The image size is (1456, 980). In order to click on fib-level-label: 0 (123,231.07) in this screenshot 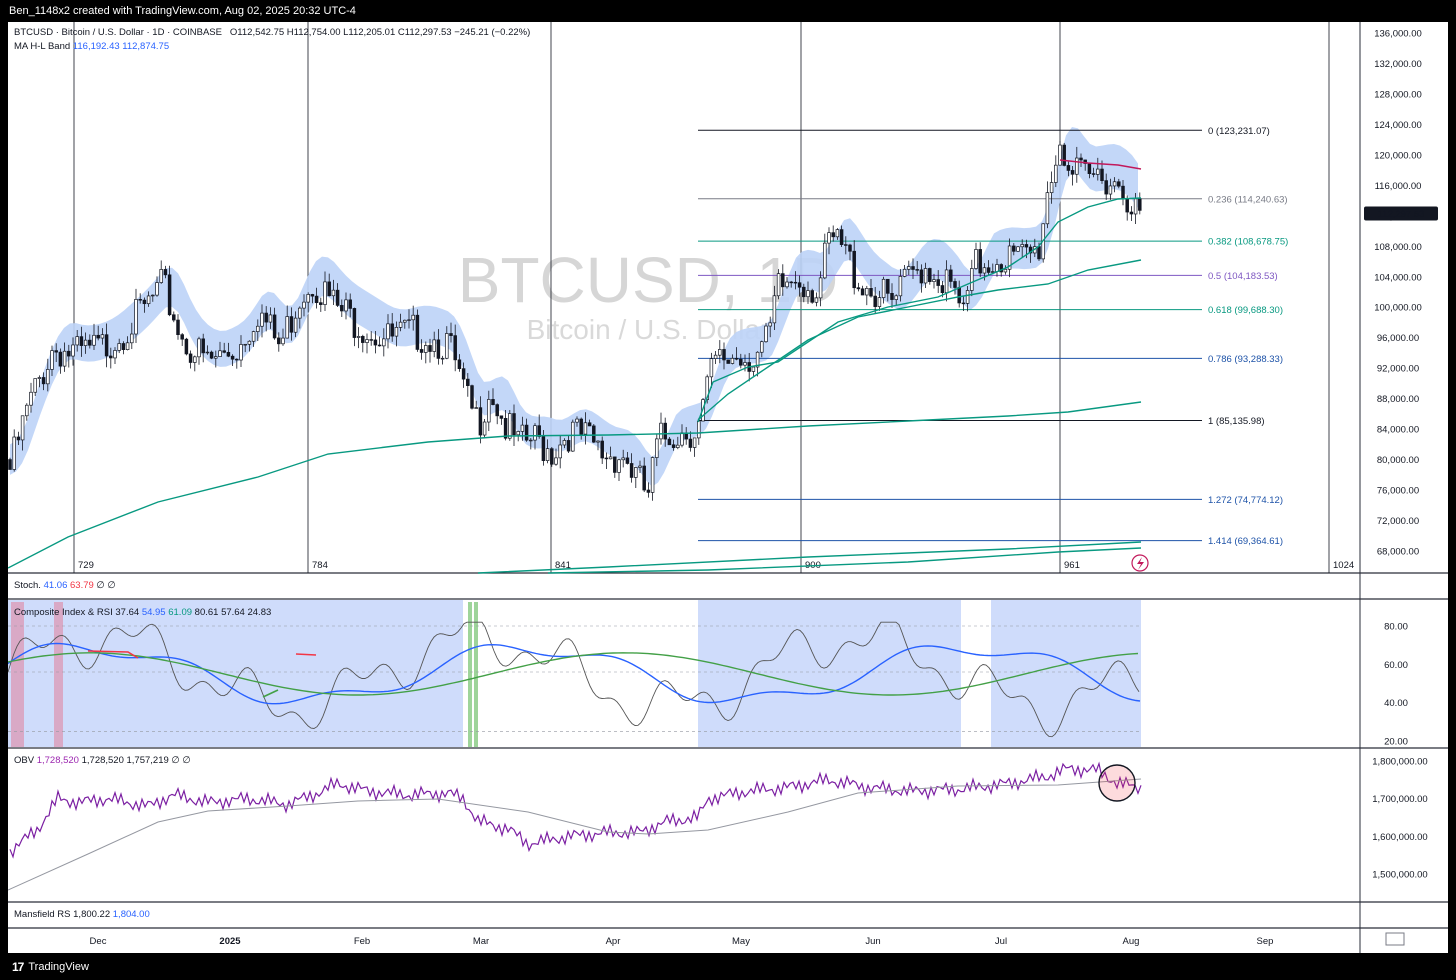, I will do `click(1239, 131)`.